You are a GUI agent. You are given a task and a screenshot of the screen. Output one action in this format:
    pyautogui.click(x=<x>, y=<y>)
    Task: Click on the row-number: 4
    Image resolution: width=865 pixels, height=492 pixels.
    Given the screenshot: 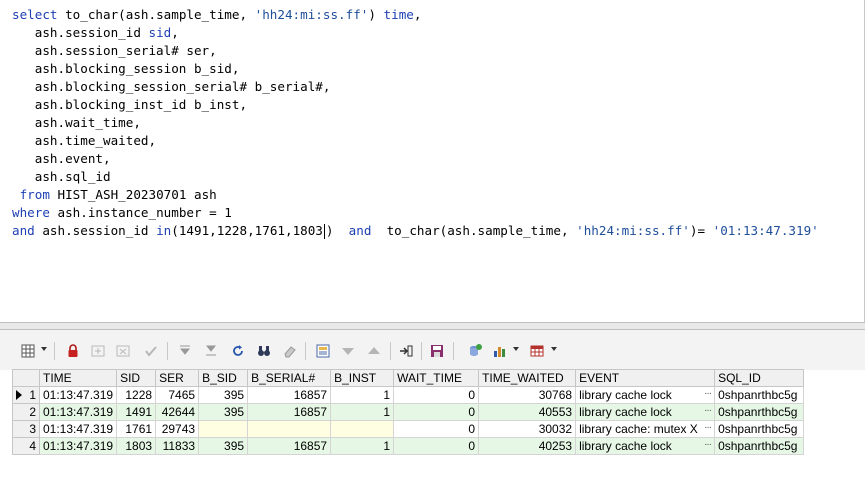 What is the action you would take?
    pyautogui.click(x=26, y=446)
    